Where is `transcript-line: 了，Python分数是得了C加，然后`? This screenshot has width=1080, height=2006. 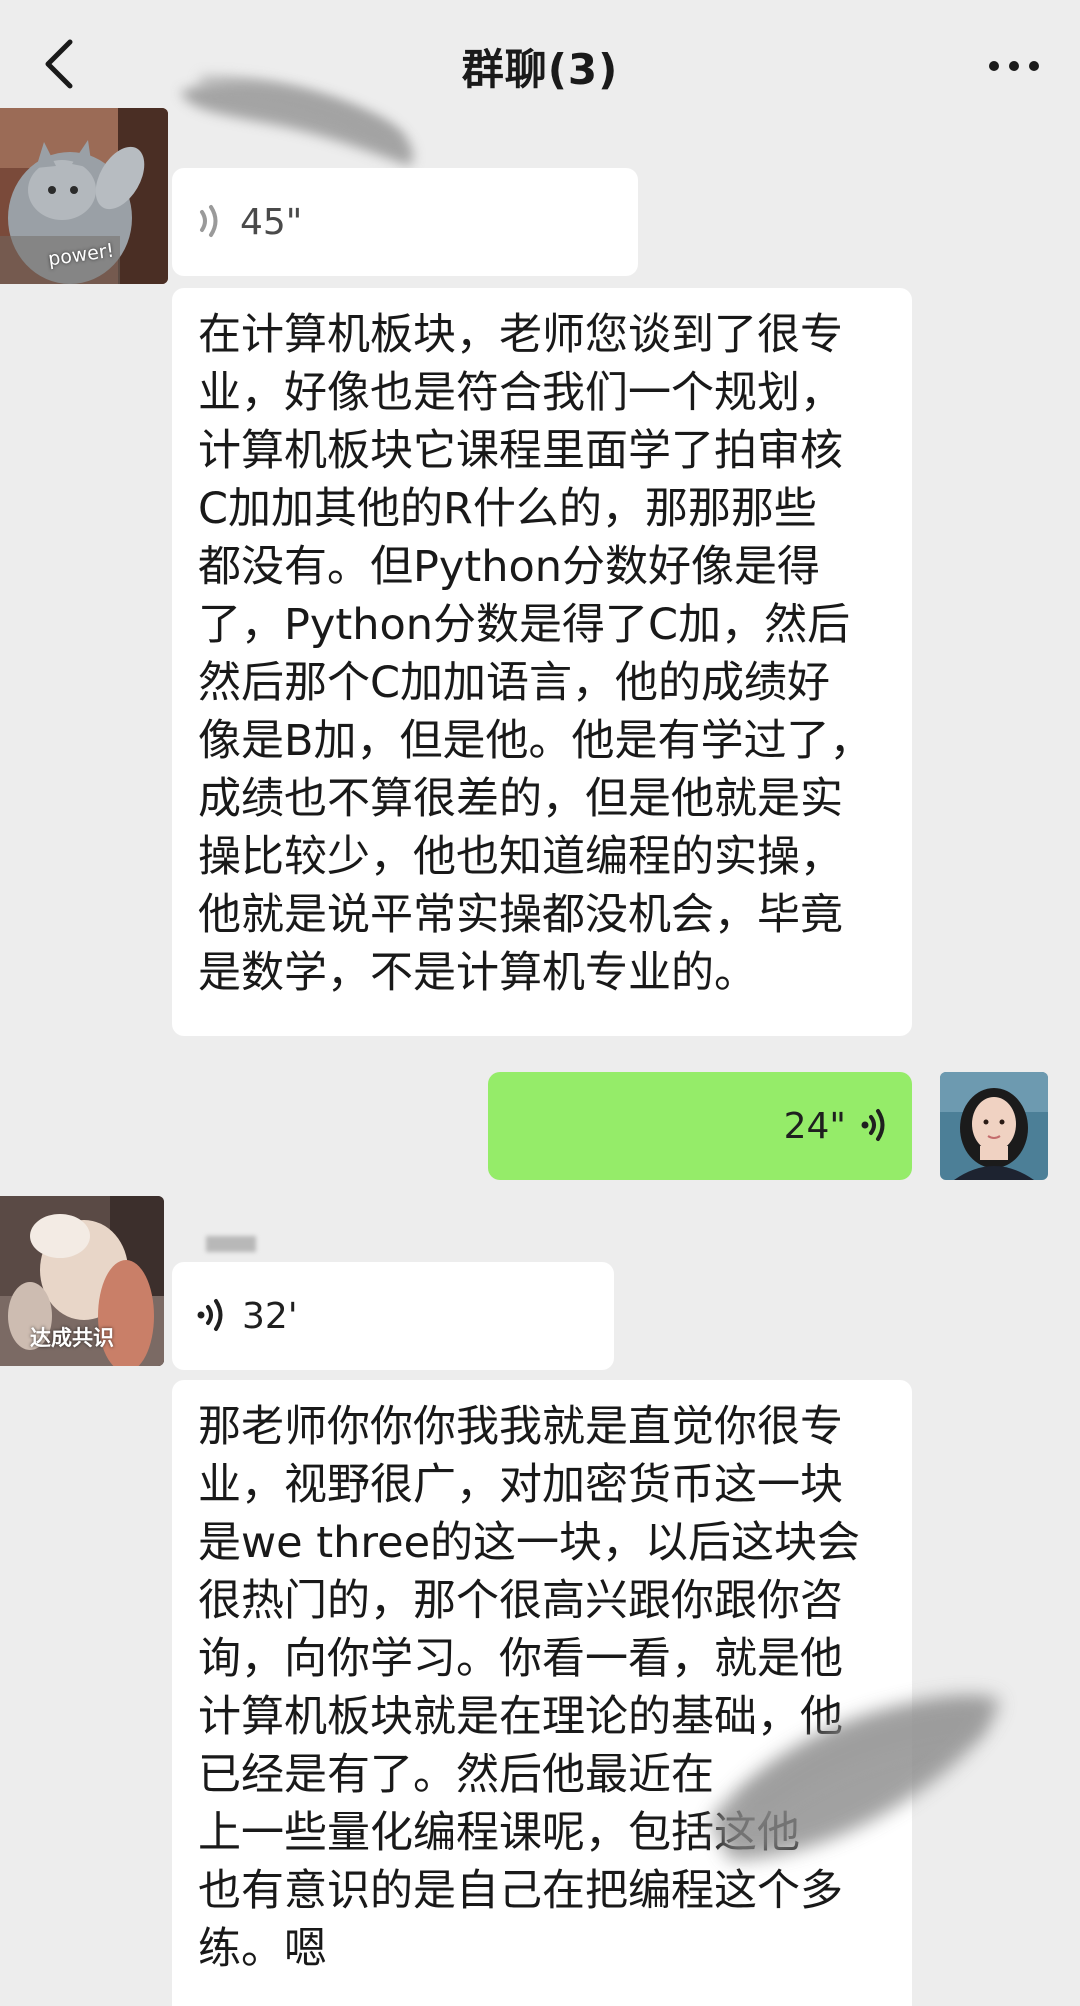
transcript-line: 了，Python分数是得了C加，然后 is located at coordinates (524, 625).